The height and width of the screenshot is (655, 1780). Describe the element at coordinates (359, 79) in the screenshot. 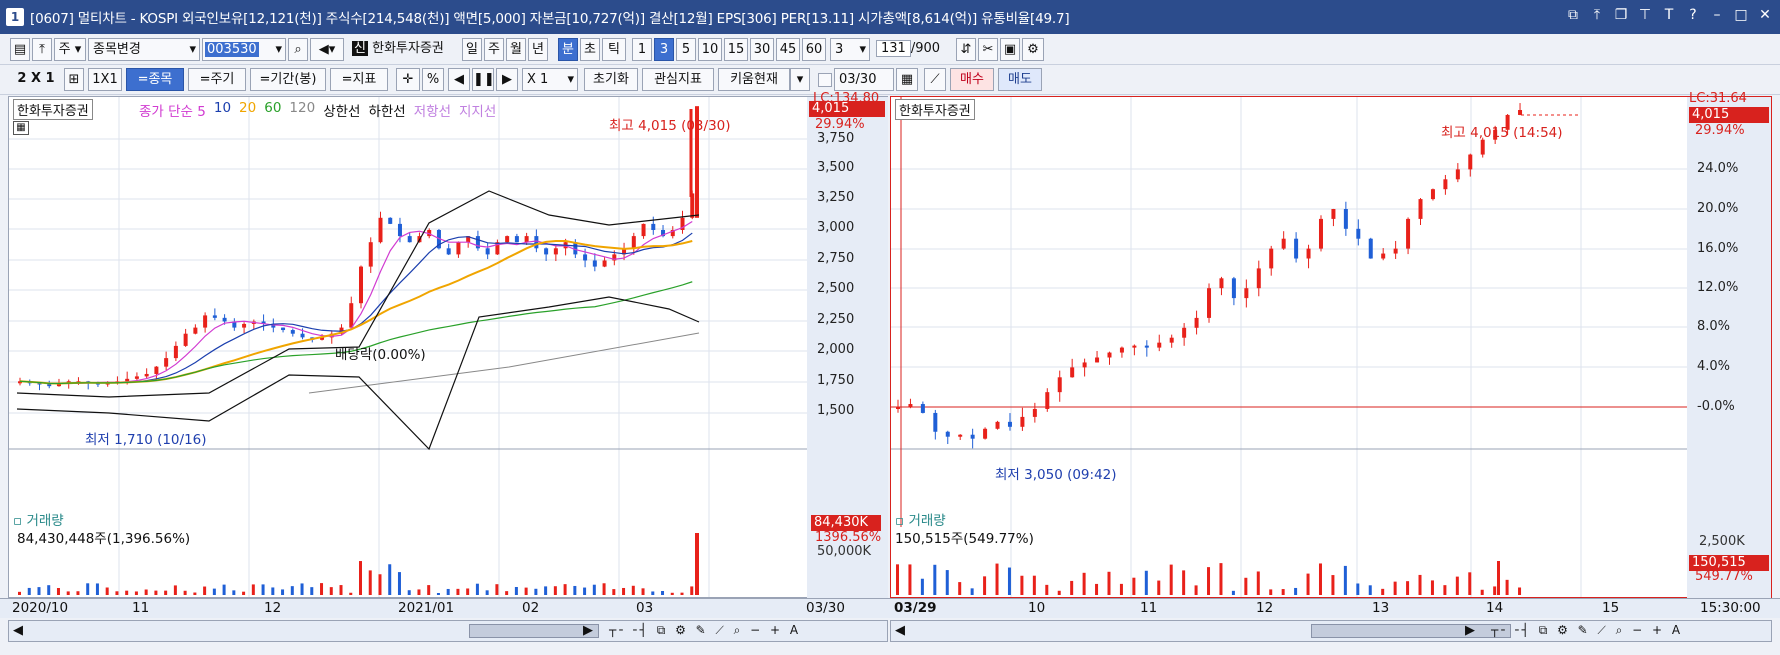

I see `indicator-link-button: =지표` at that location.